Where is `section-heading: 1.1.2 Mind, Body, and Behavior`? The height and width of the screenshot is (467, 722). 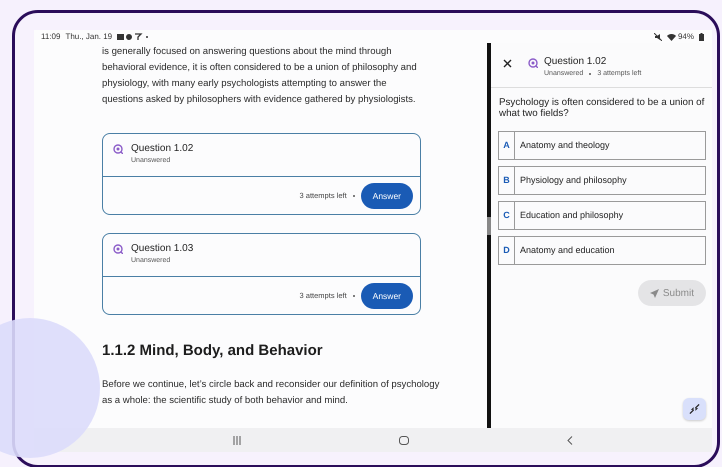 section-heading: 1.1.2 Mind, Body, and Behavior is located at coordinates (213, 351).